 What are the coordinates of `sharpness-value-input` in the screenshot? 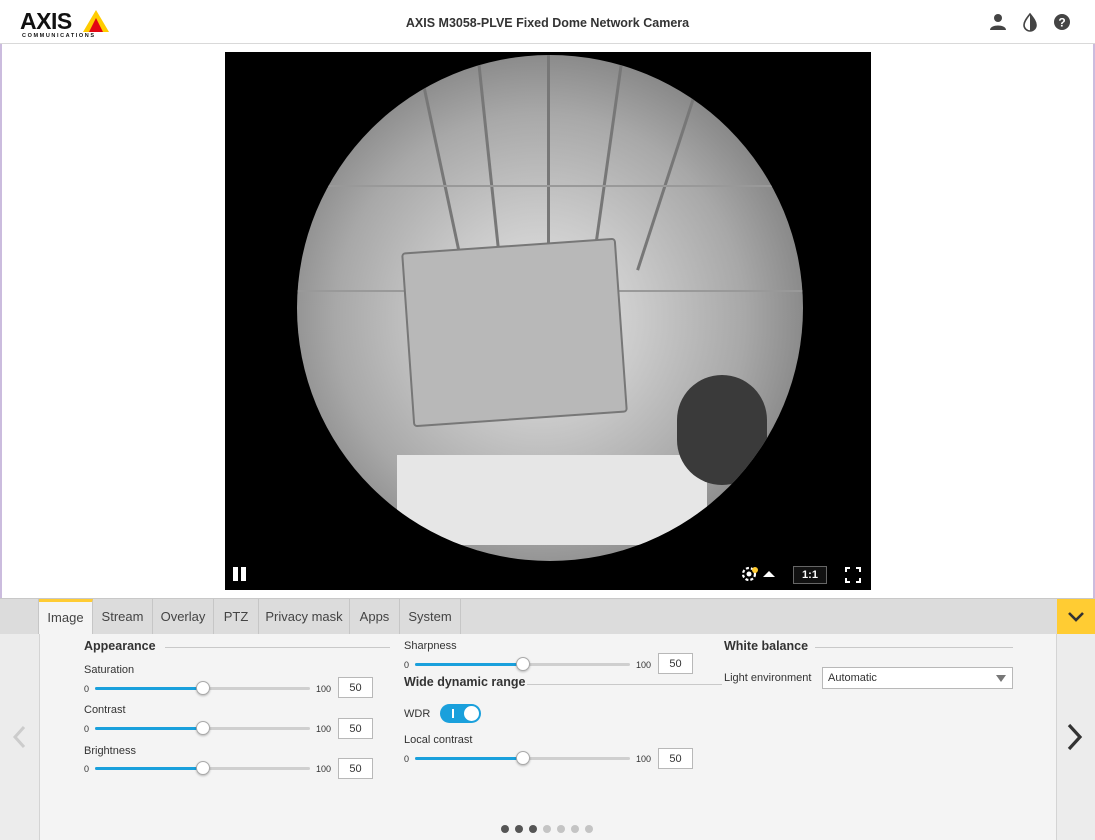 It's located at (675, 663).